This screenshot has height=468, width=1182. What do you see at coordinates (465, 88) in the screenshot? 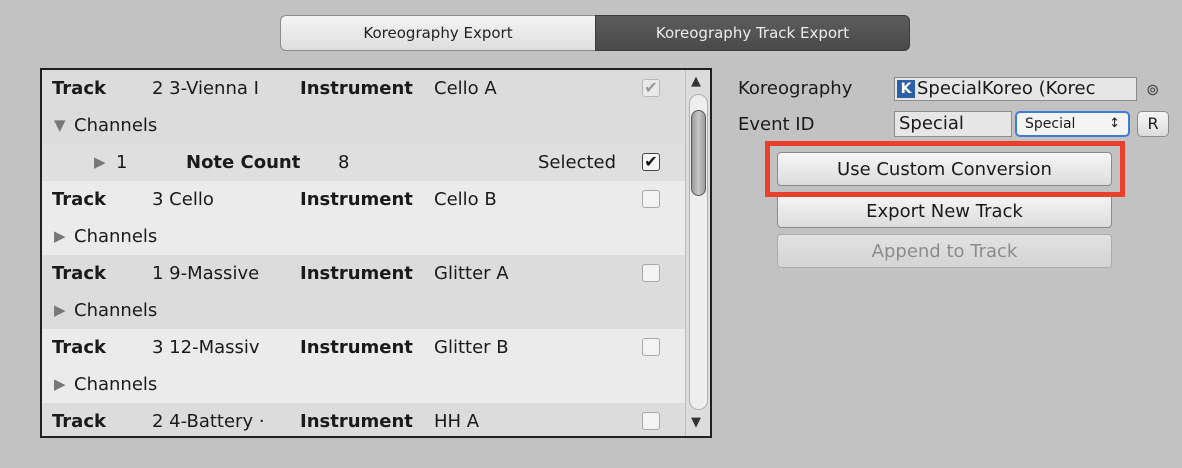
I see `instrument-value: Cello A` at bounding box center [465, 88].